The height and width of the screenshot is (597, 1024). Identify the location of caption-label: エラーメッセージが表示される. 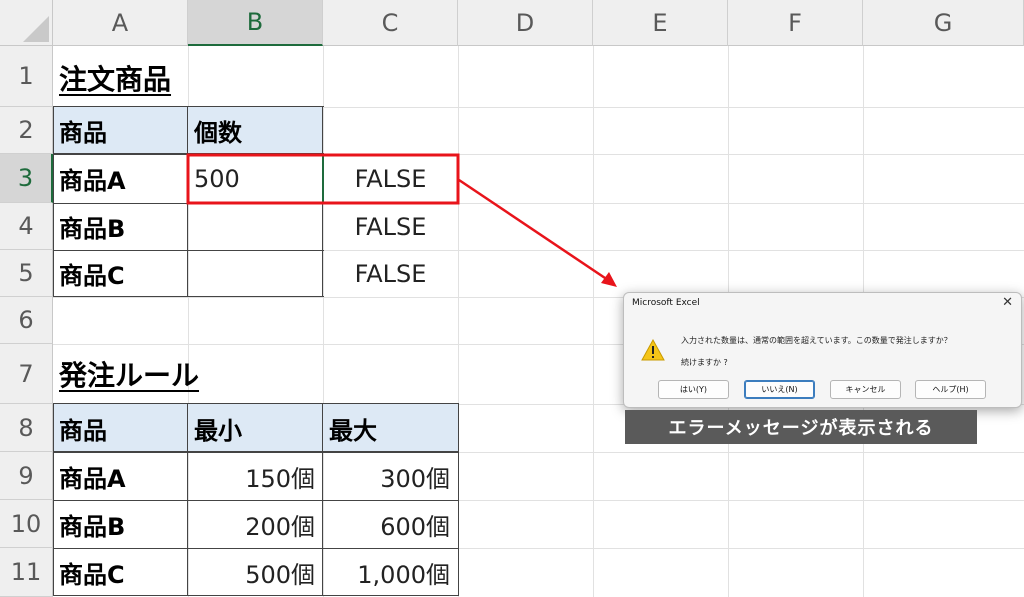
(801, 427).